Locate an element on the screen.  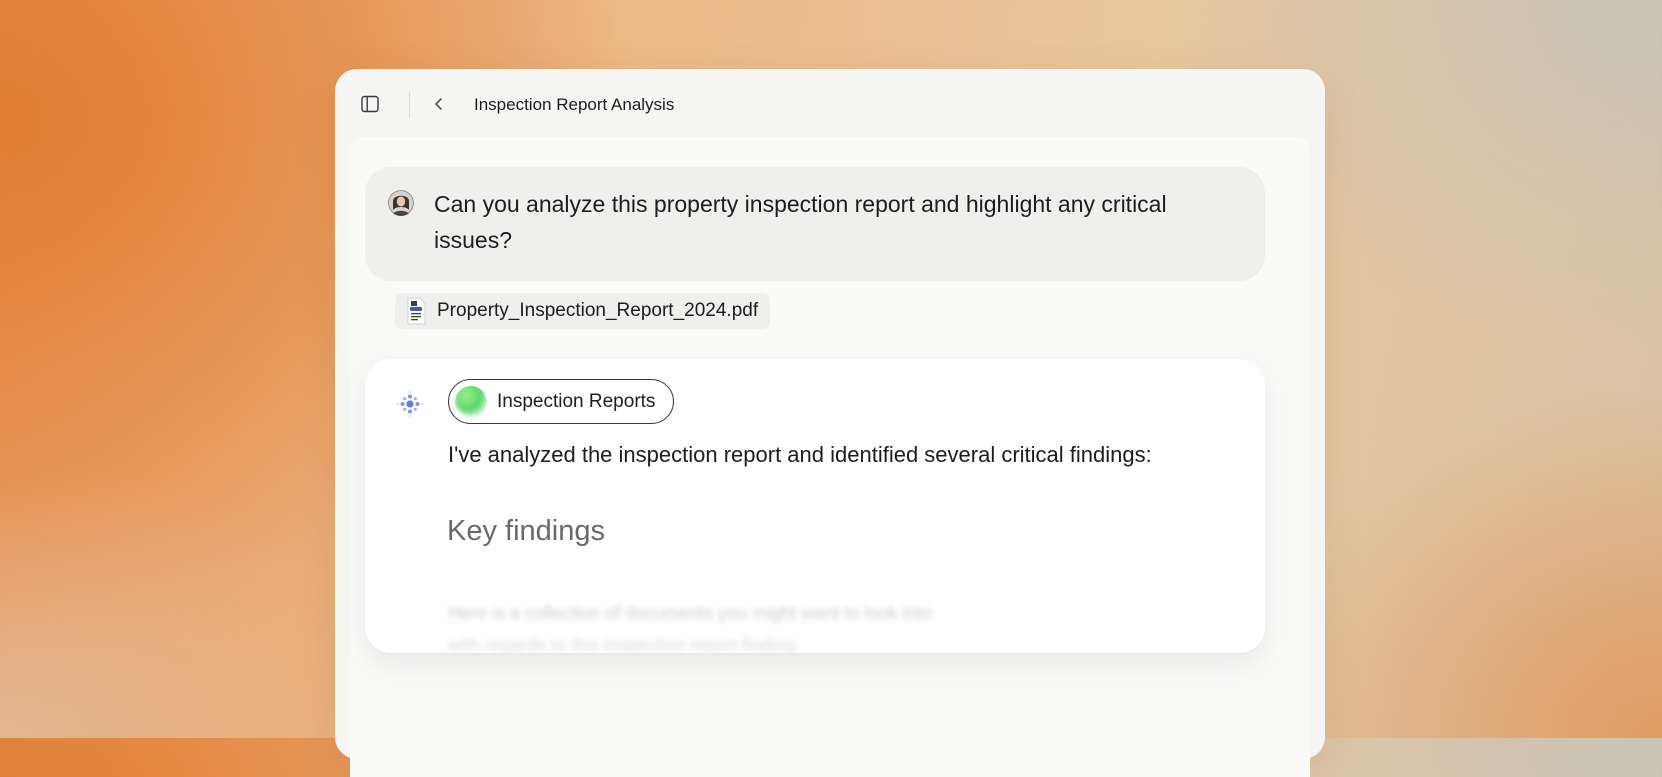
collection-chip: Inspection Reports is located at coordinates (561, 401).